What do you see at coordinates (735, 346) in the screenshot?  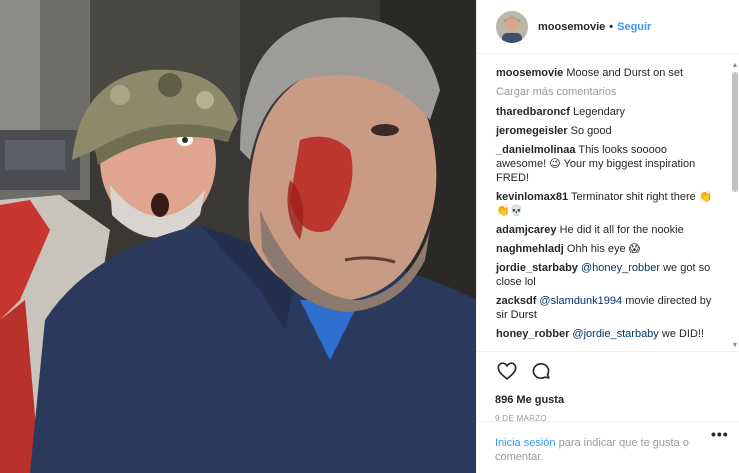 I see `scroll-down-arrow-icon: ▼` at bounding box center [735, 346].